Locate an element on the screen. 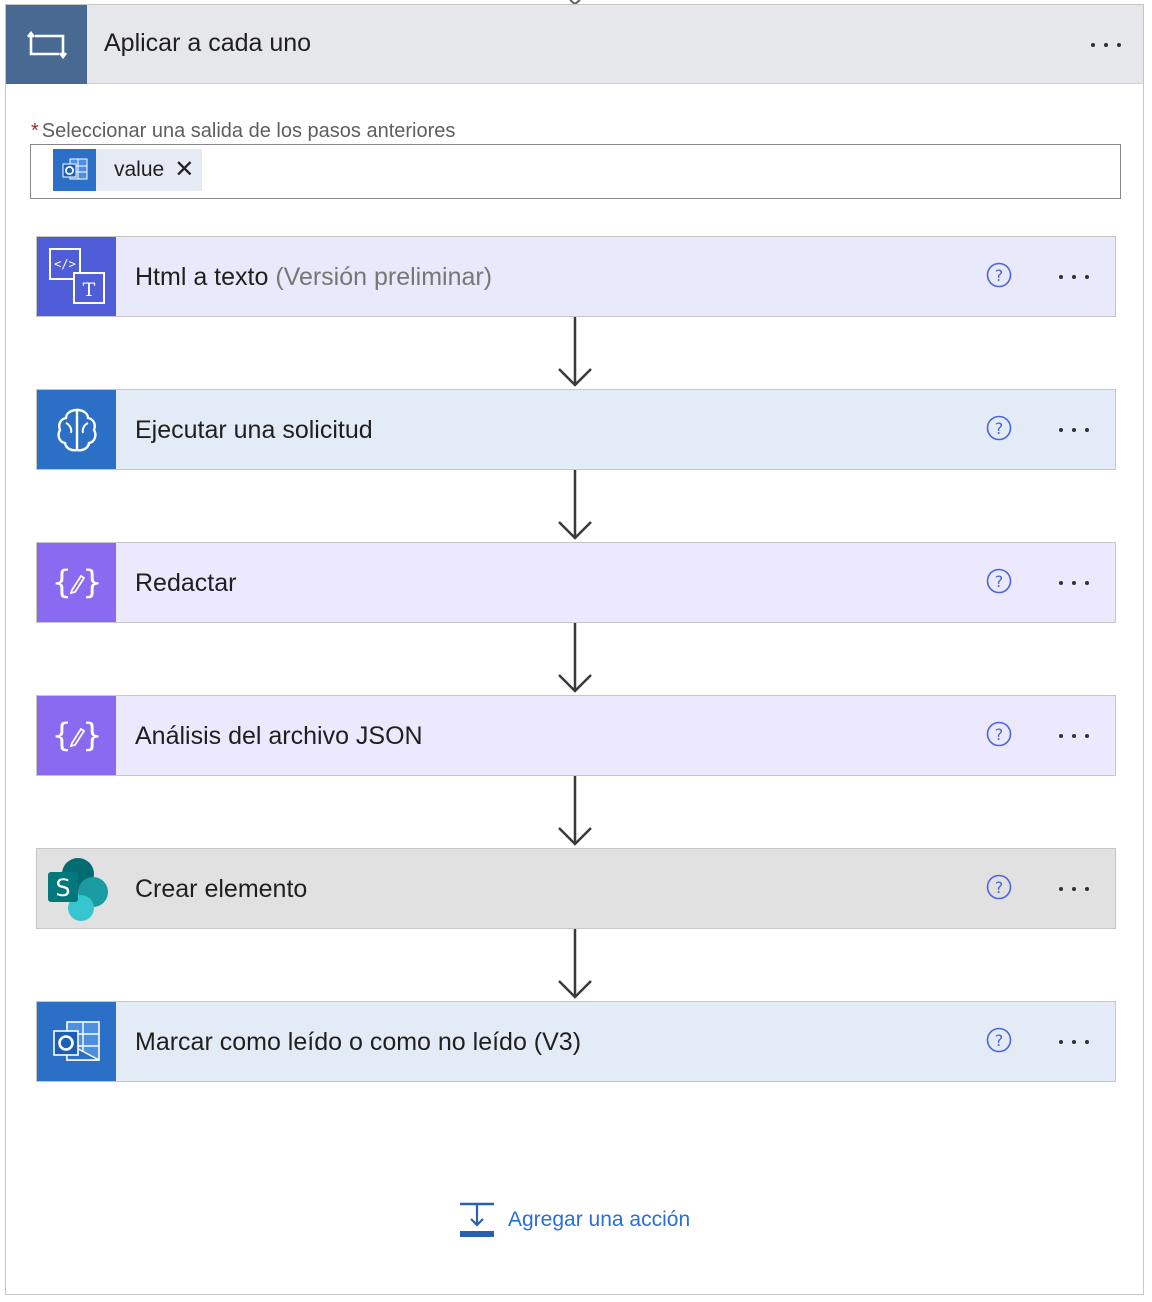 This screenshot has width=1152, height=1302. action-title: Marcar como leído o como no leído (V3) is located at coordinates (358, 1042).